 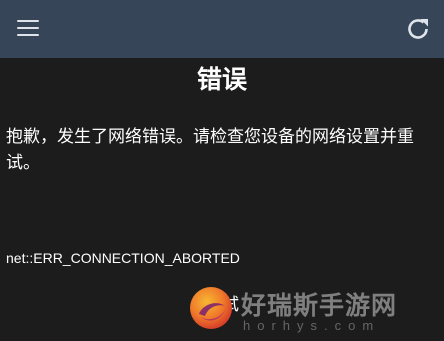 What do you see at coordinates (28, 21) in the screenshot?
I see `hamburger-menu-icon` at bounding box center [28, 21].